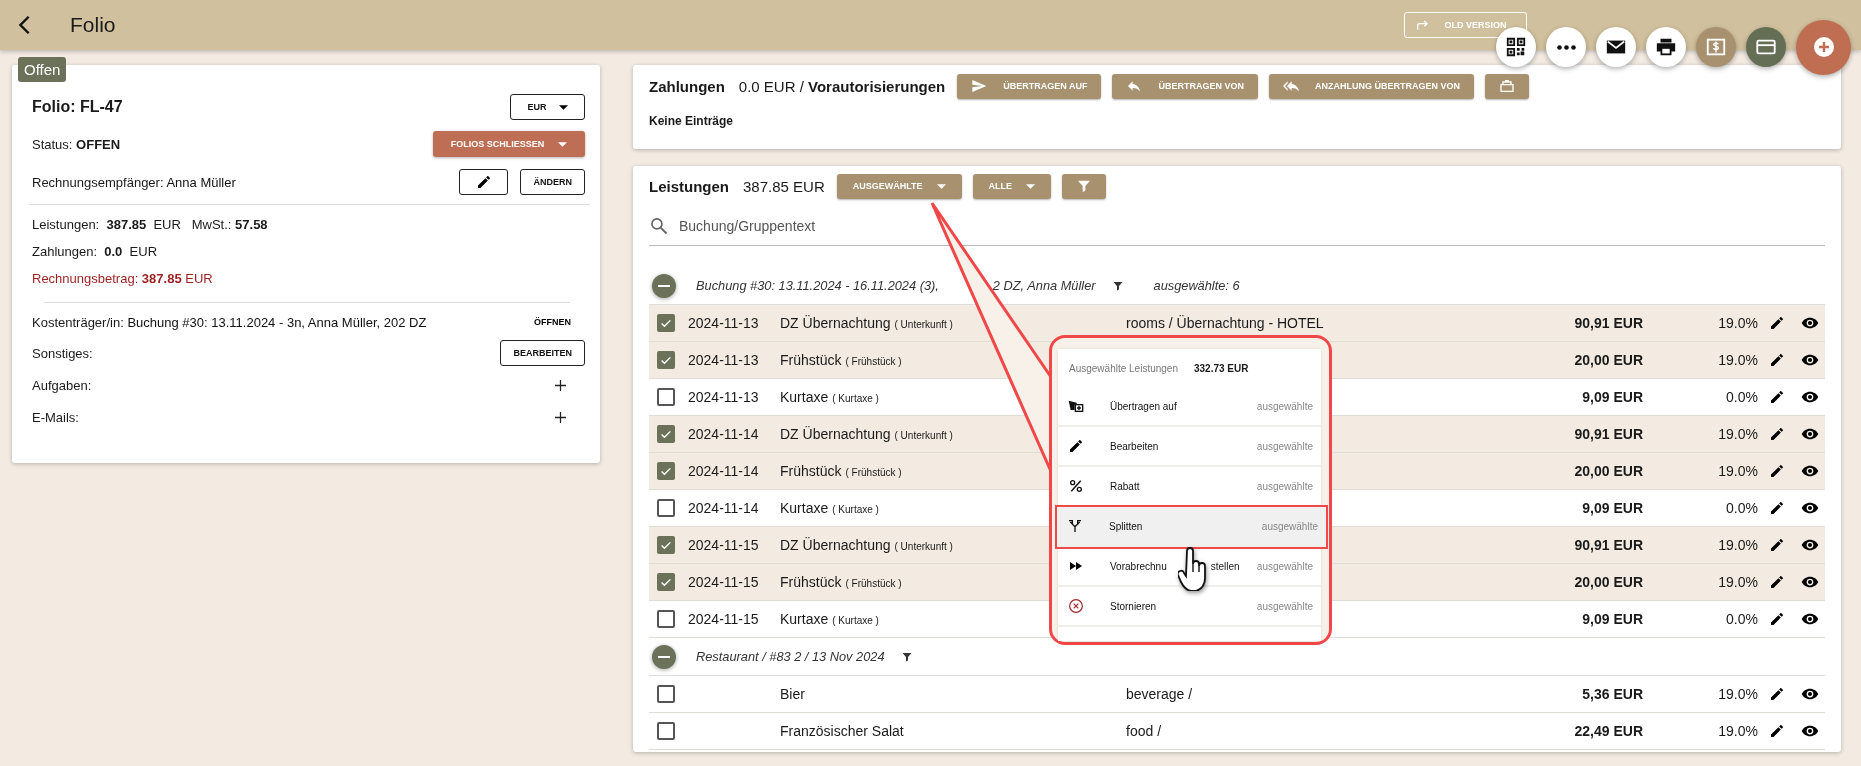 This screenshot has height=766, width=1861. Describe the element at coordinates (77, 107) in the screenshot. I see `folio-title: Folio: FL-47` at that location.